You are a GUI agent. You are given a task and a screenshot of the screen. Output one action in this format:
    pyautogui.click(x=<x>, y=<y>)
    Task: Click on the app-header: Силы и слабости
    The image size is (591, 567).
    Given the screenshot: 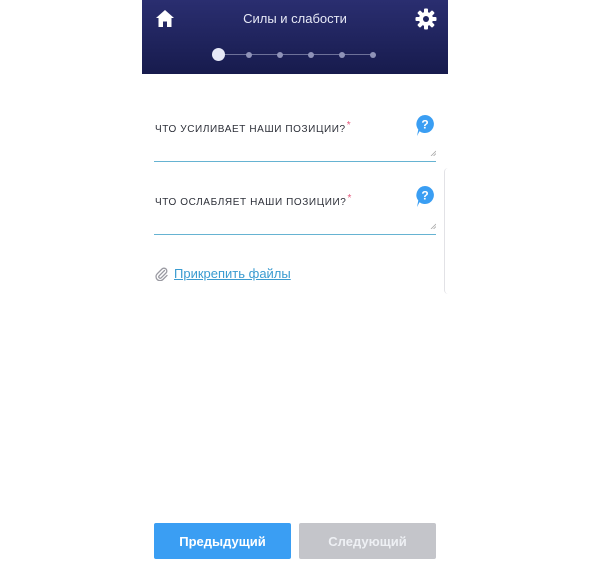 What is the action you would take?
    pyautogui.click(x=295, y=37)
    